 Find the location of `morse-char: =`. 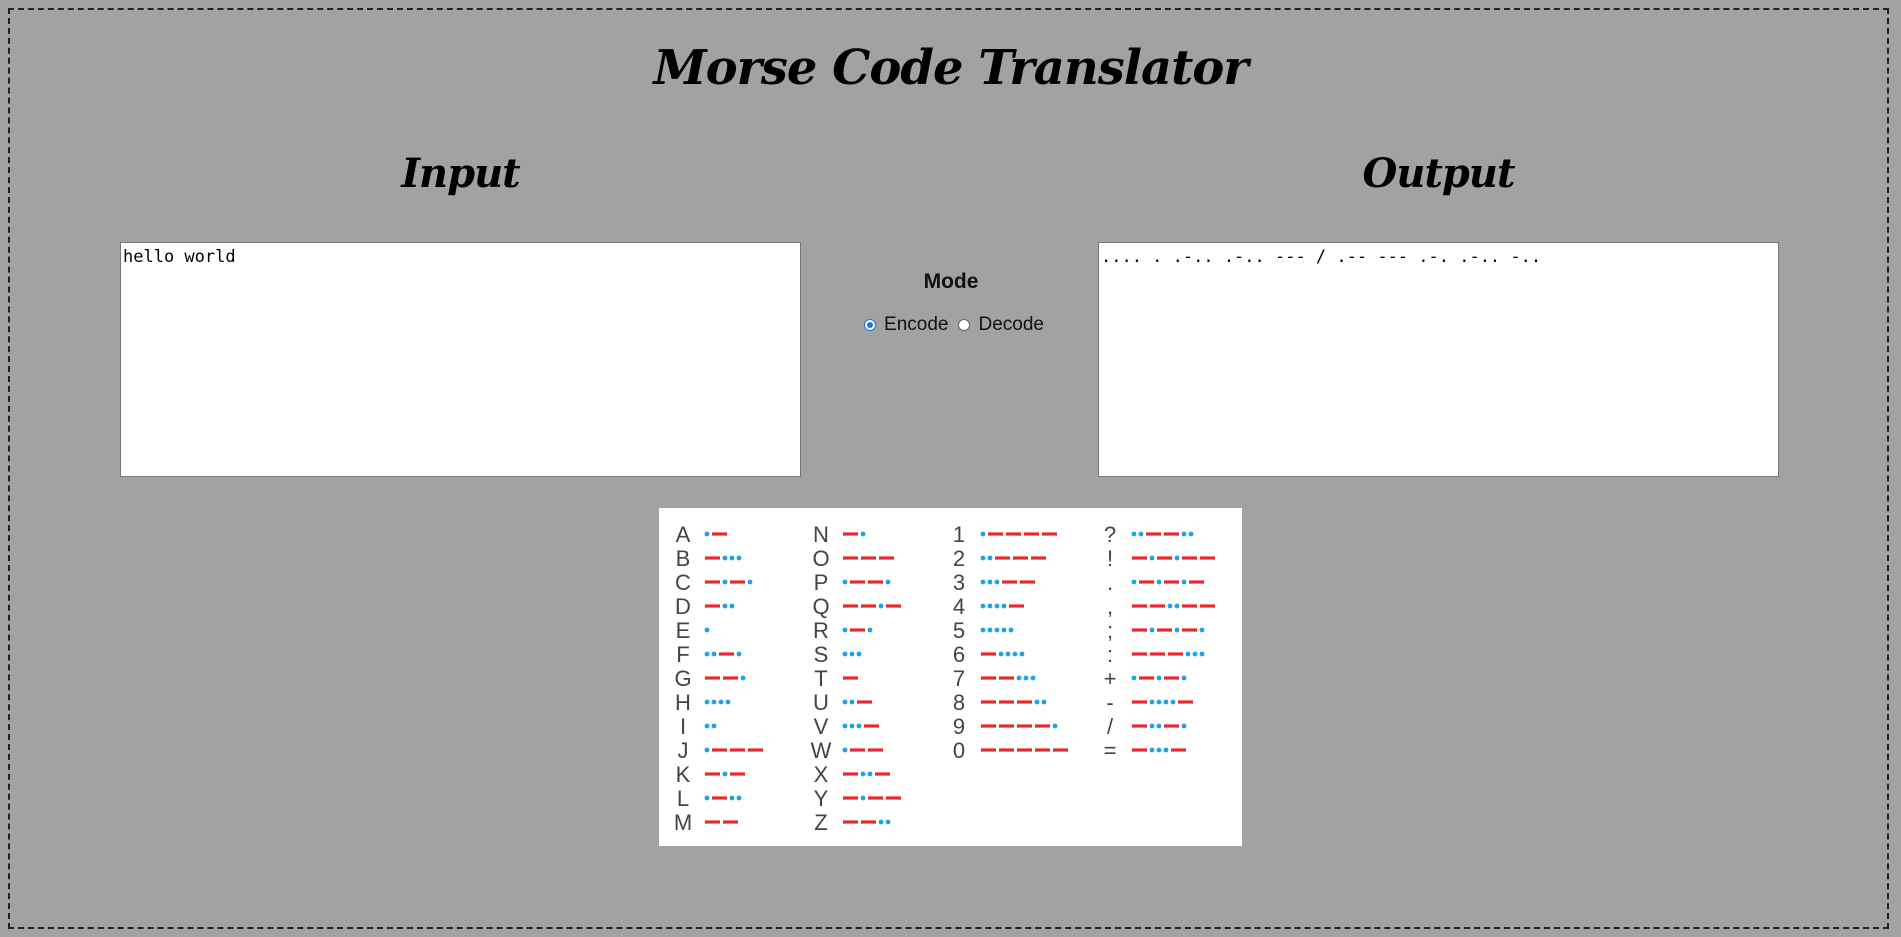

morse-char: = is located at coordinates (1110, 750).